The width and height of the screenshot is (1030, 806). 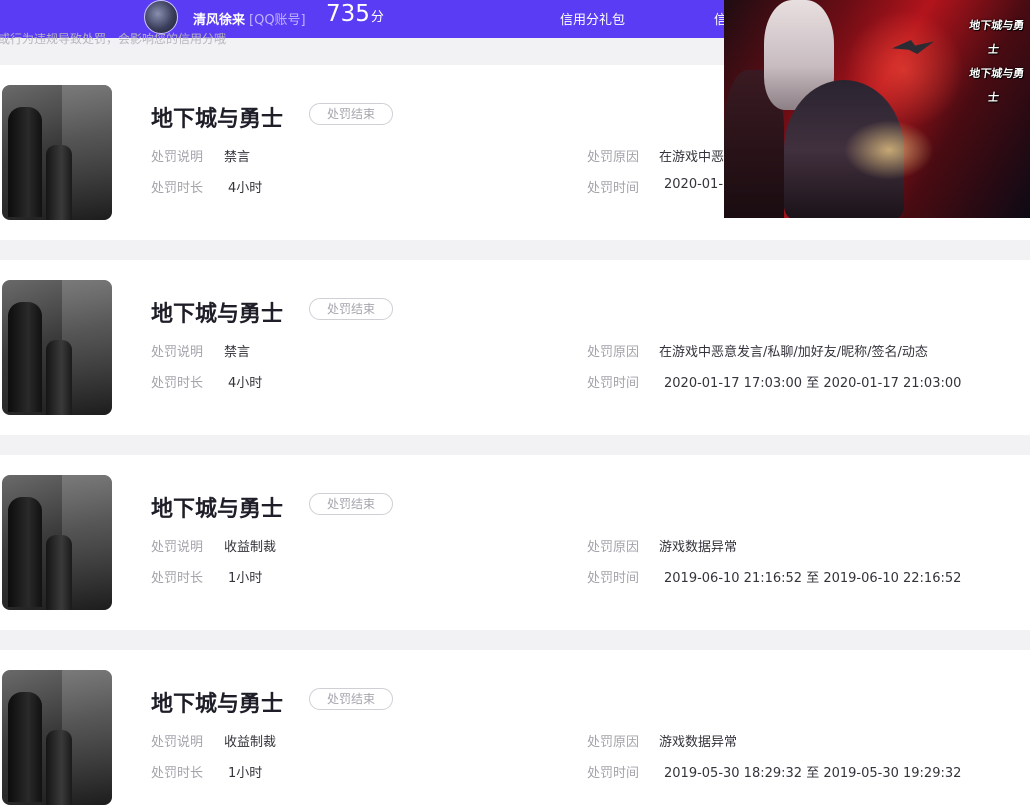 I want to click on score-unit: 分, so click(x=377, y=17).